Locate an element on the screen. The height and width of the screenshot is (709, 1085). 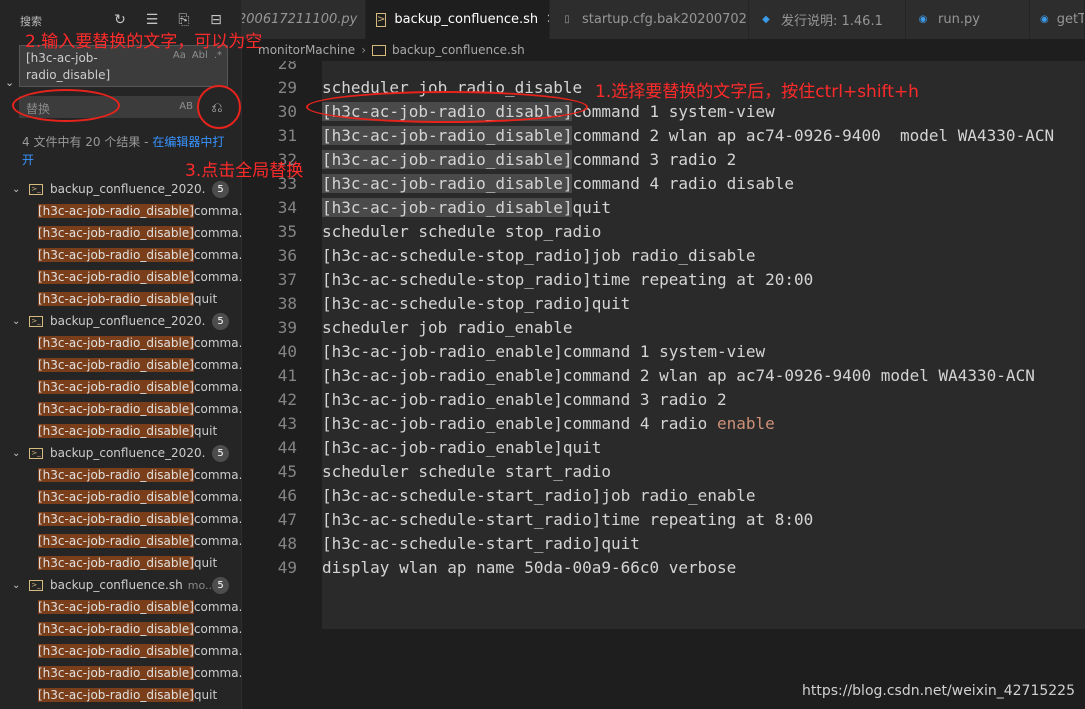
toggle-replace-chevron-icon: ⌄ is located at coordinates (9, 82).